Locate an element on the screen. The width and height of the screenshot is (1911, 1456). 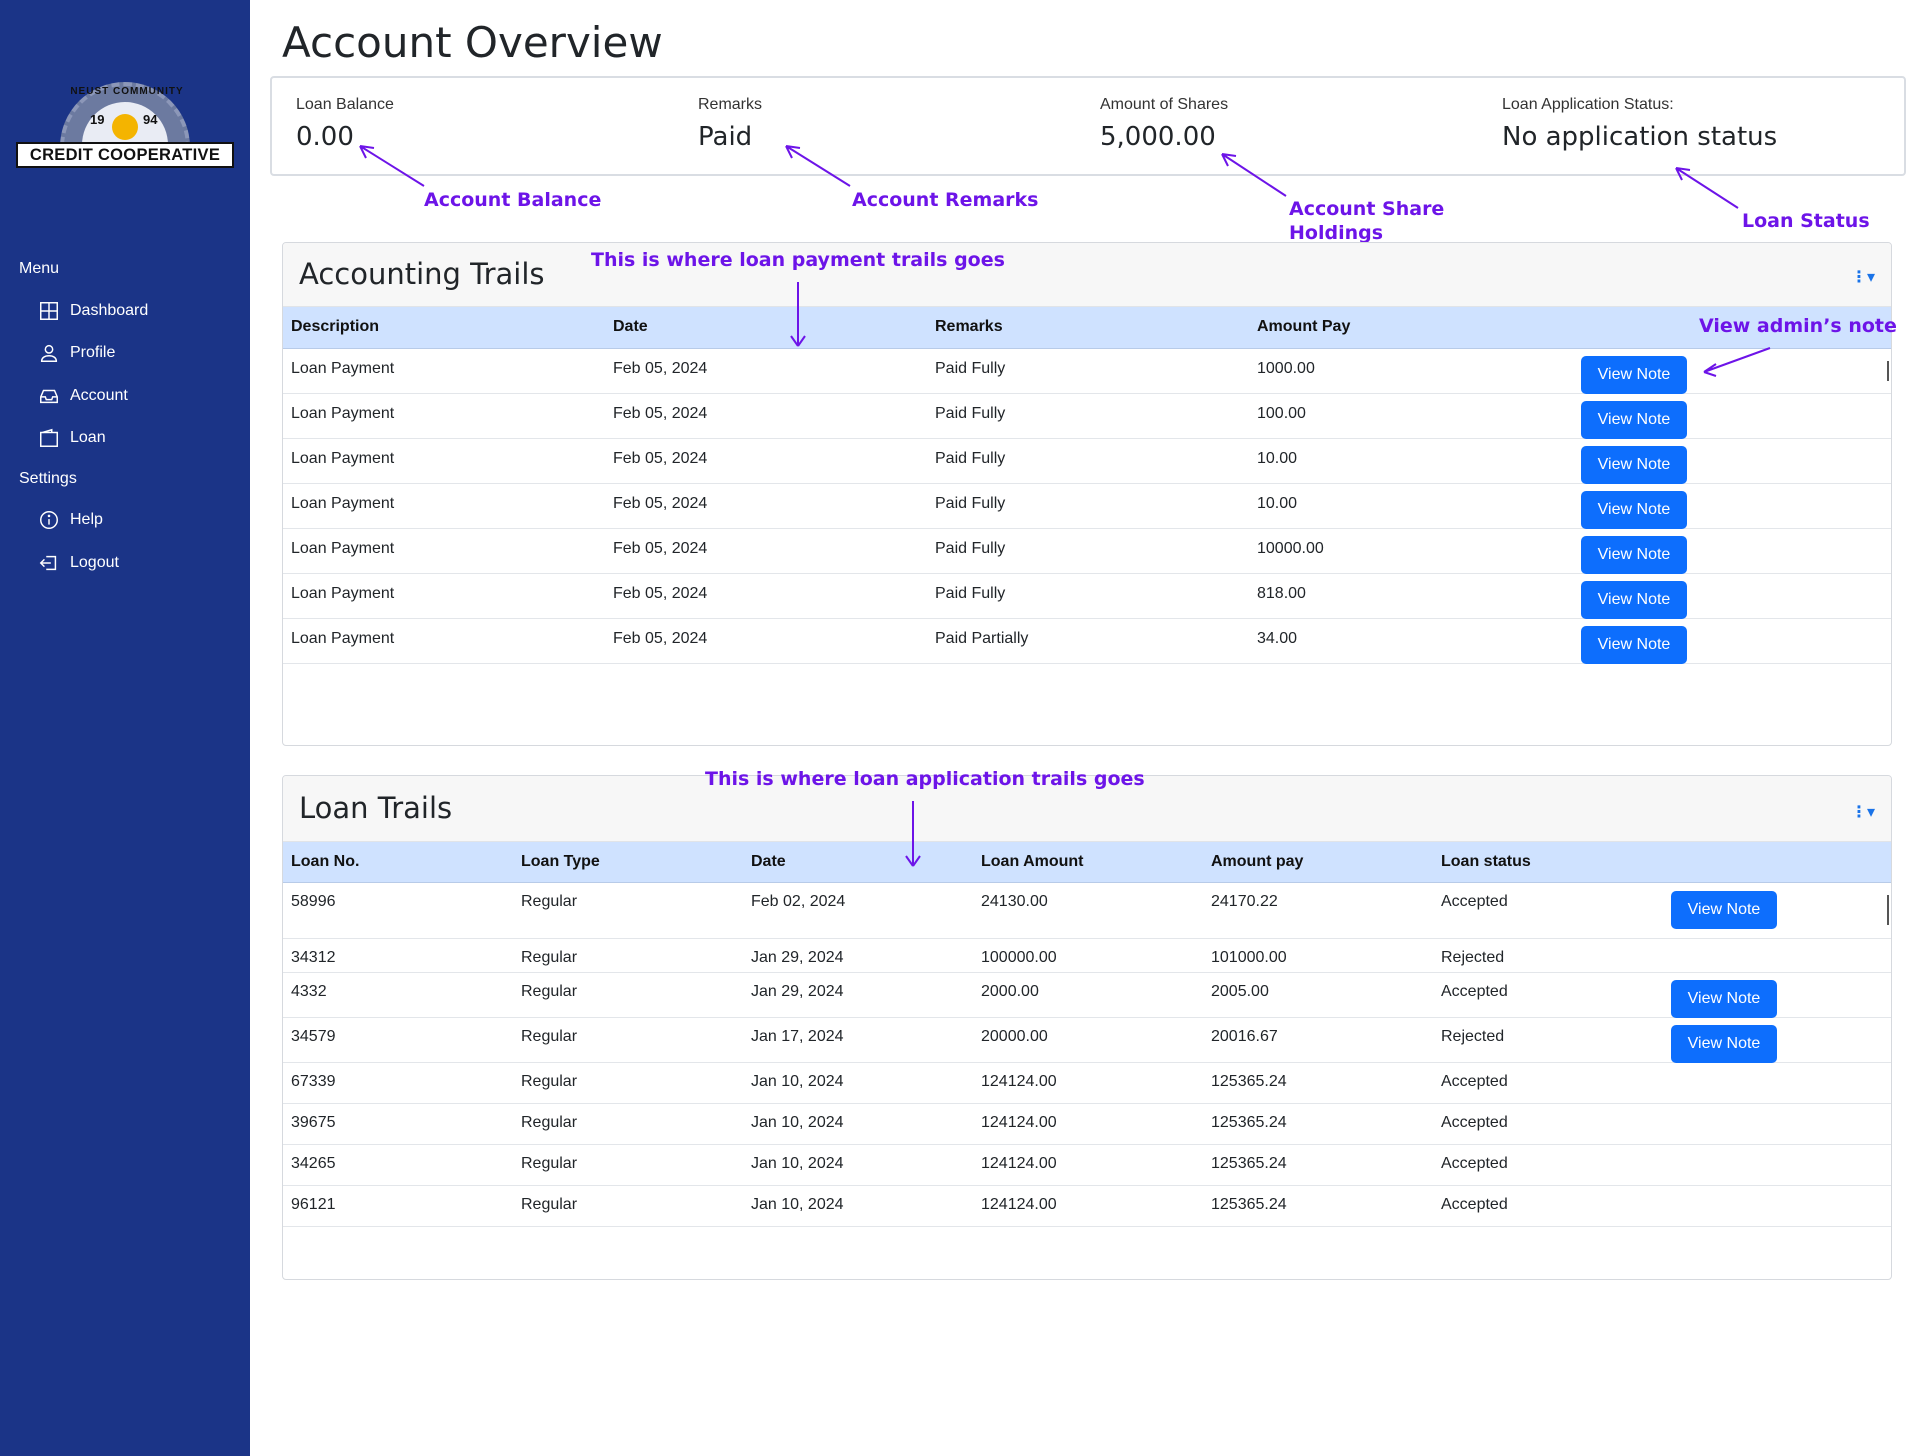
sidebar-item-profile: Profile is located at coordinates (76, 353).